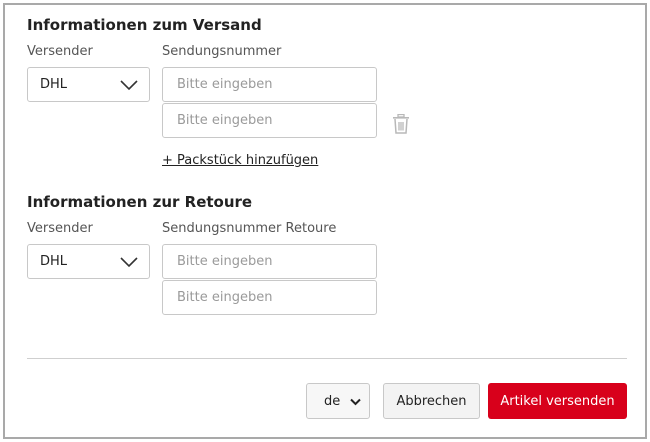 This screenshot has width=650, height=442. What do you see at coordinates (88, 261) in the screenshot?
I see `returns-carrier-select: DHL` at bounding box center [88, 261].